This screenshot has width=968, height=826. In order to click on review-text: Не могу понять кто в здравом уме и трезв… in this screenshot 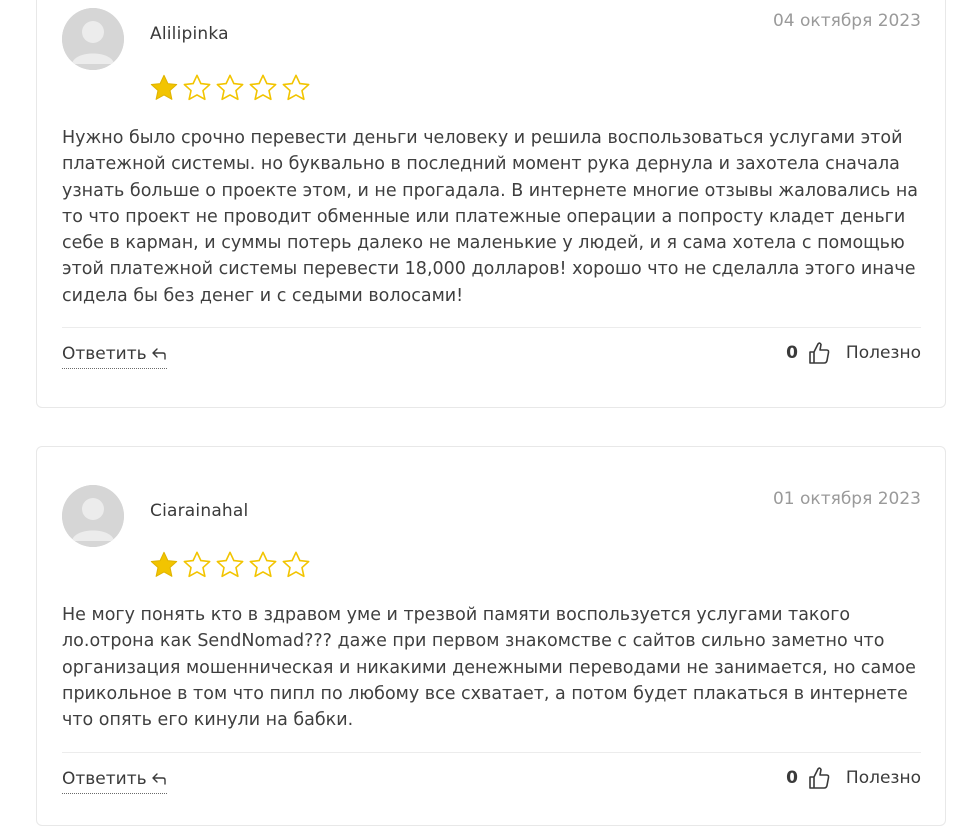, I will do `click(489, 668)`.